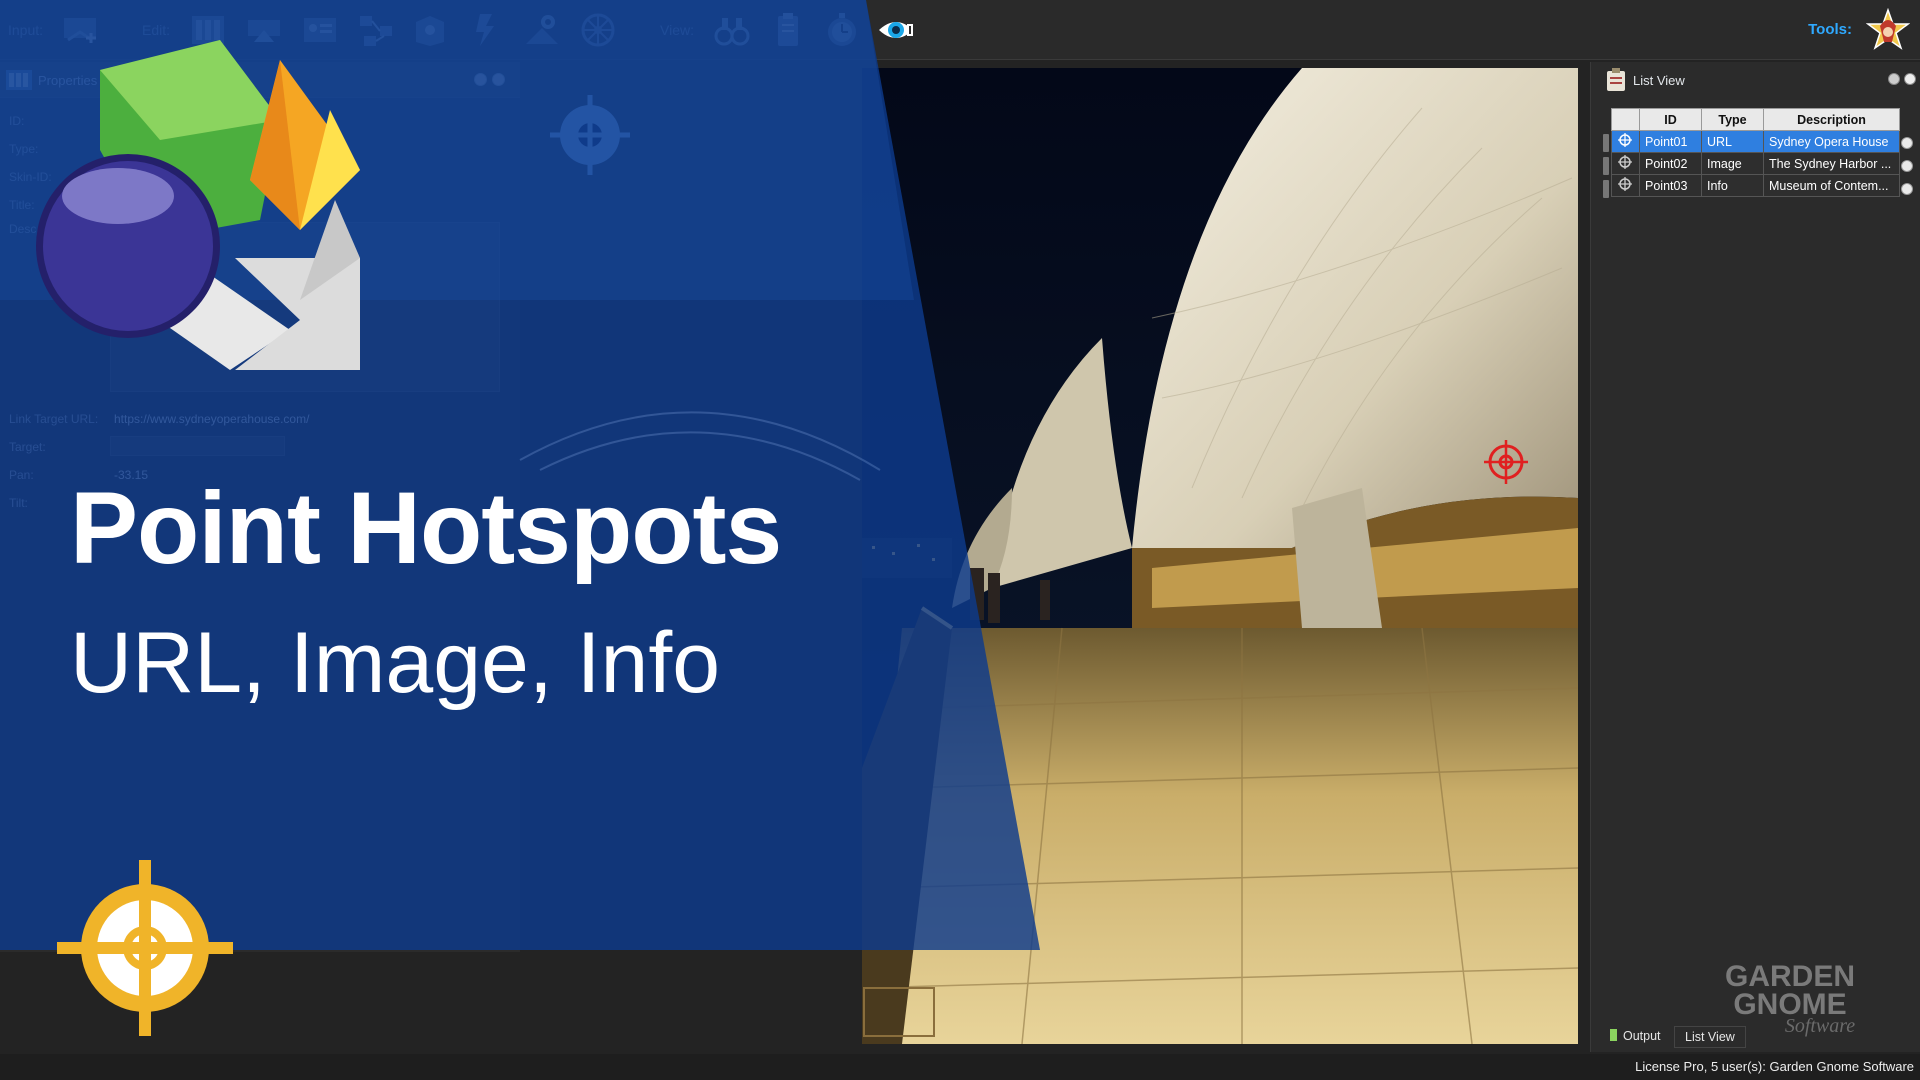 The height and width of the screenshot is (1080, 1920). I want to click on table-row: Point01 URL Sydney Opera House, so click(1755, 141).